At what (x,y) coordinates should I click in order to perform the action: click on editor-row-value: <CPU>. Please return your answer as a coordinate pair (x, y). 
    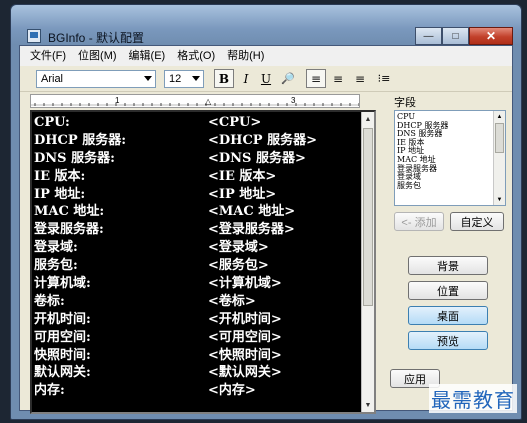
    Looking at the image, I should click on (235, 122).